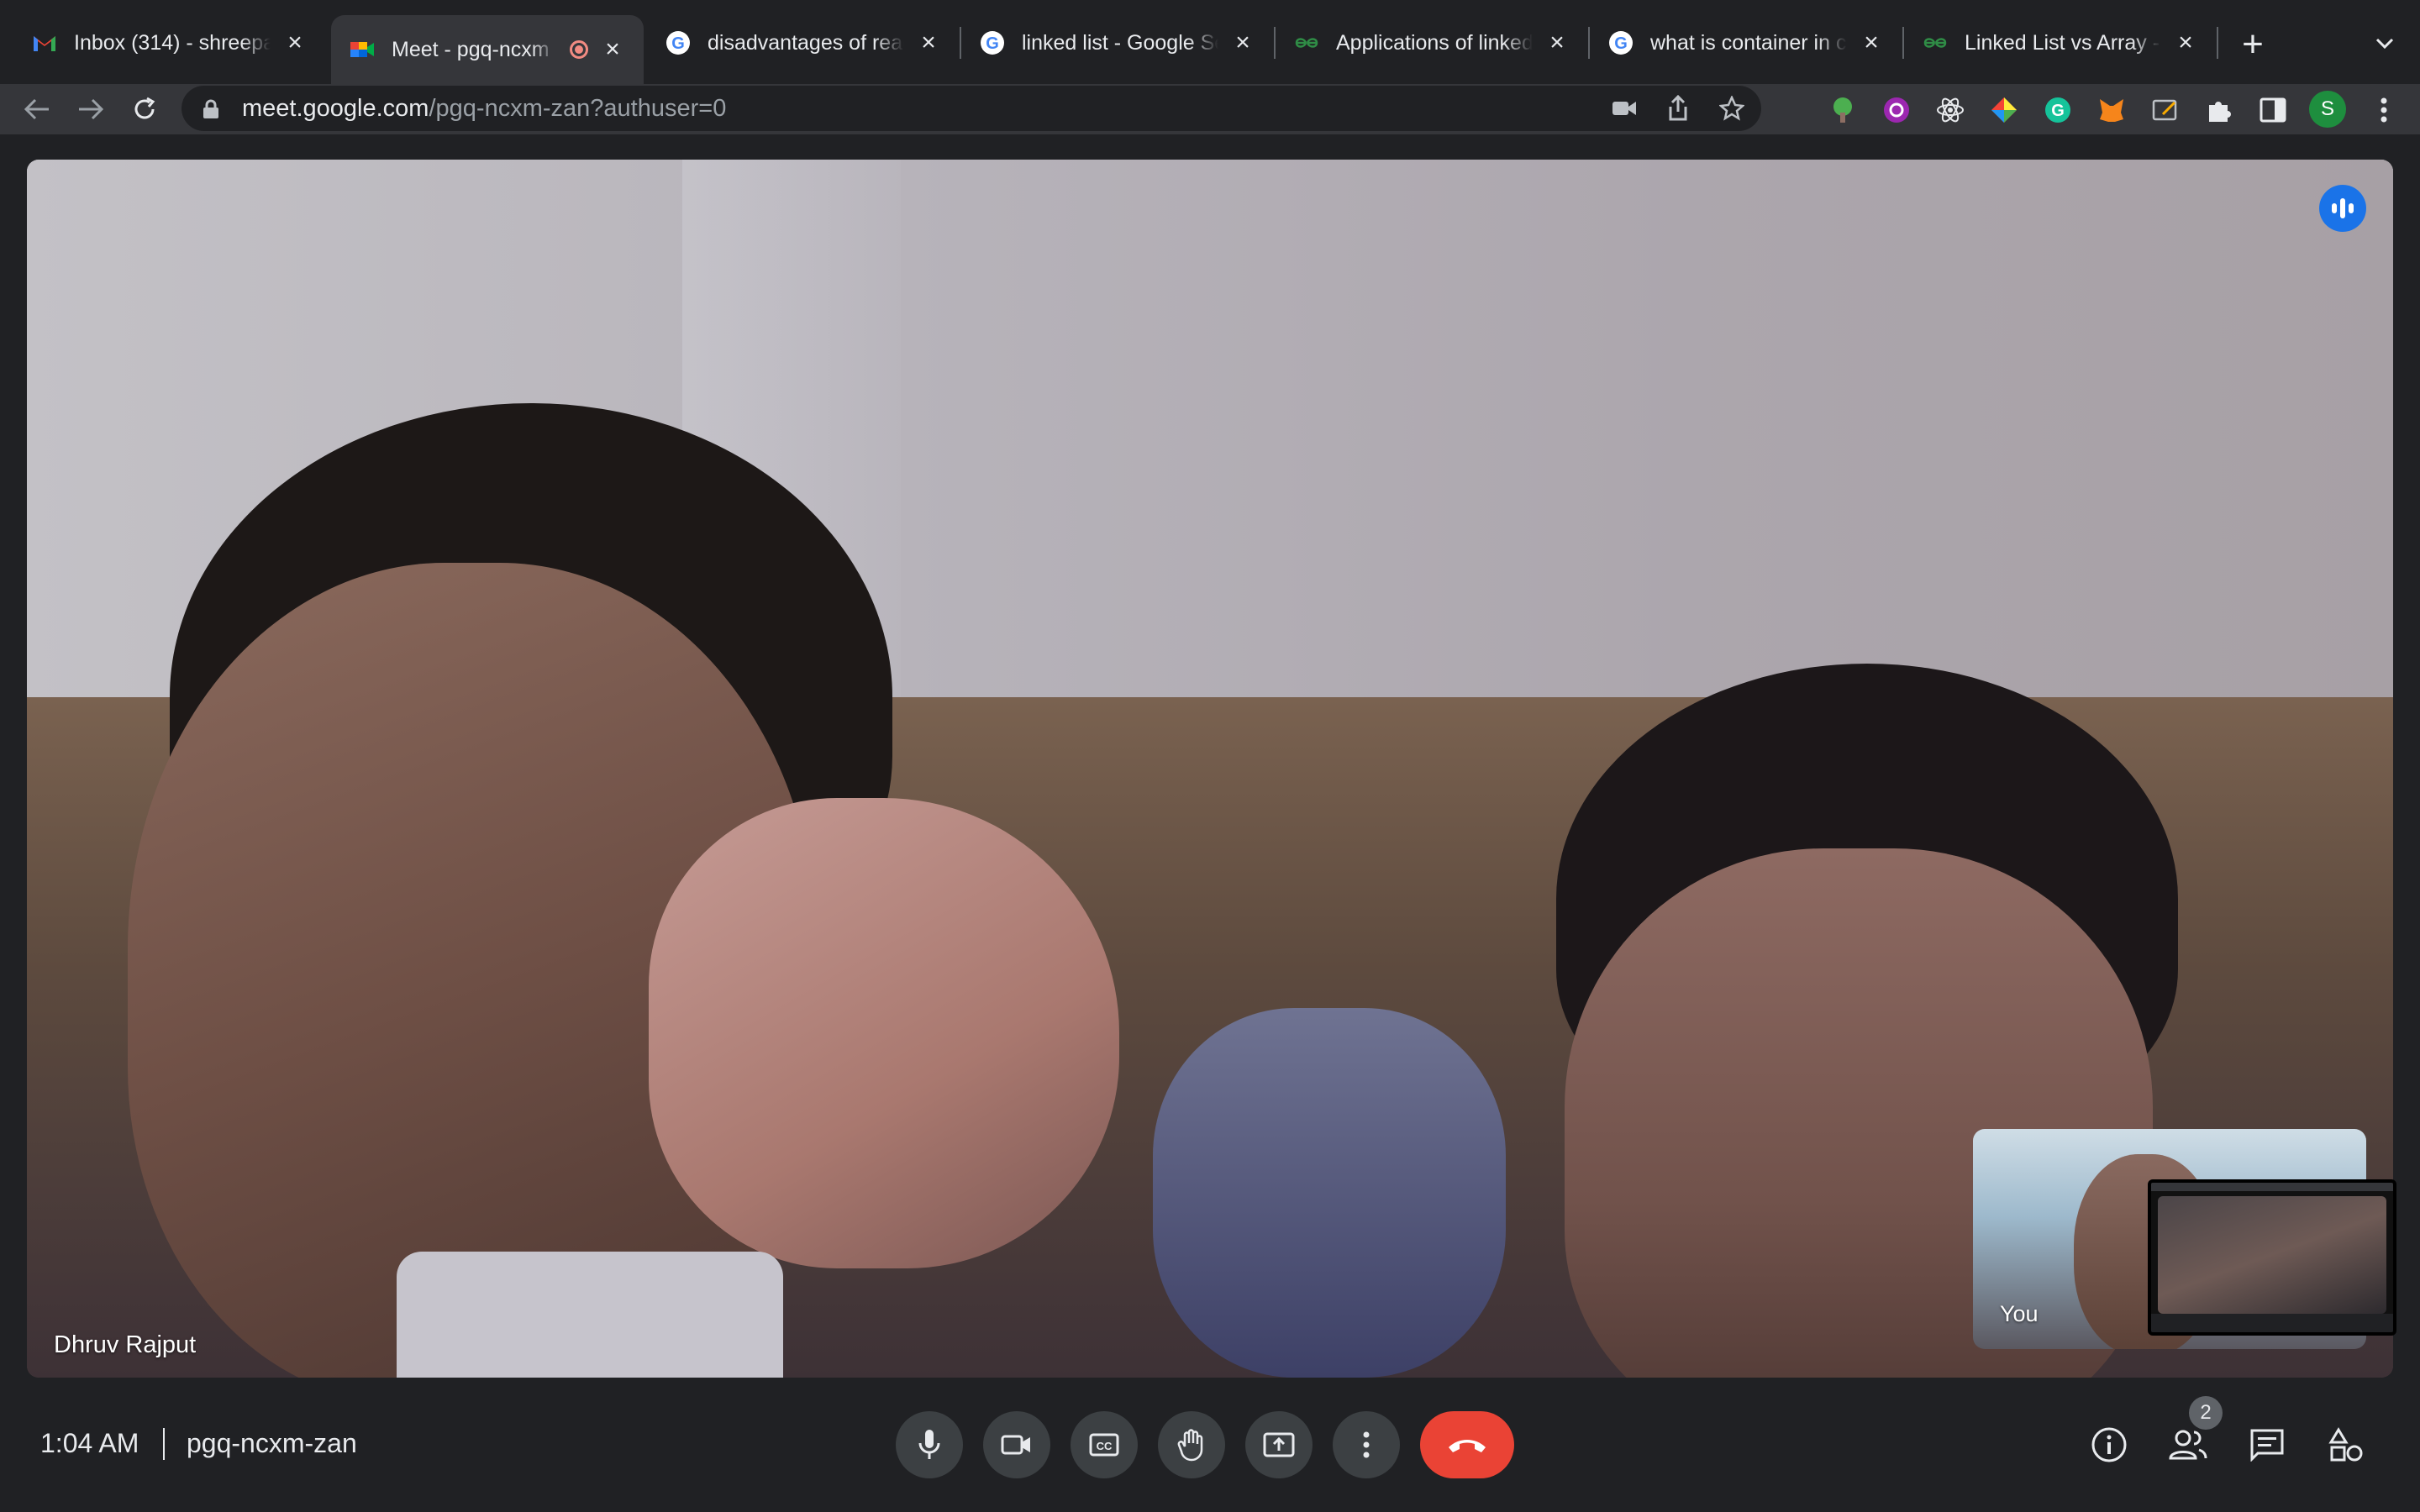 The height and width of the screenshot is (1512, 2420). I want to click on tab-google-search-disadvantages: G disadvantages of read ×, so click(803, 43).